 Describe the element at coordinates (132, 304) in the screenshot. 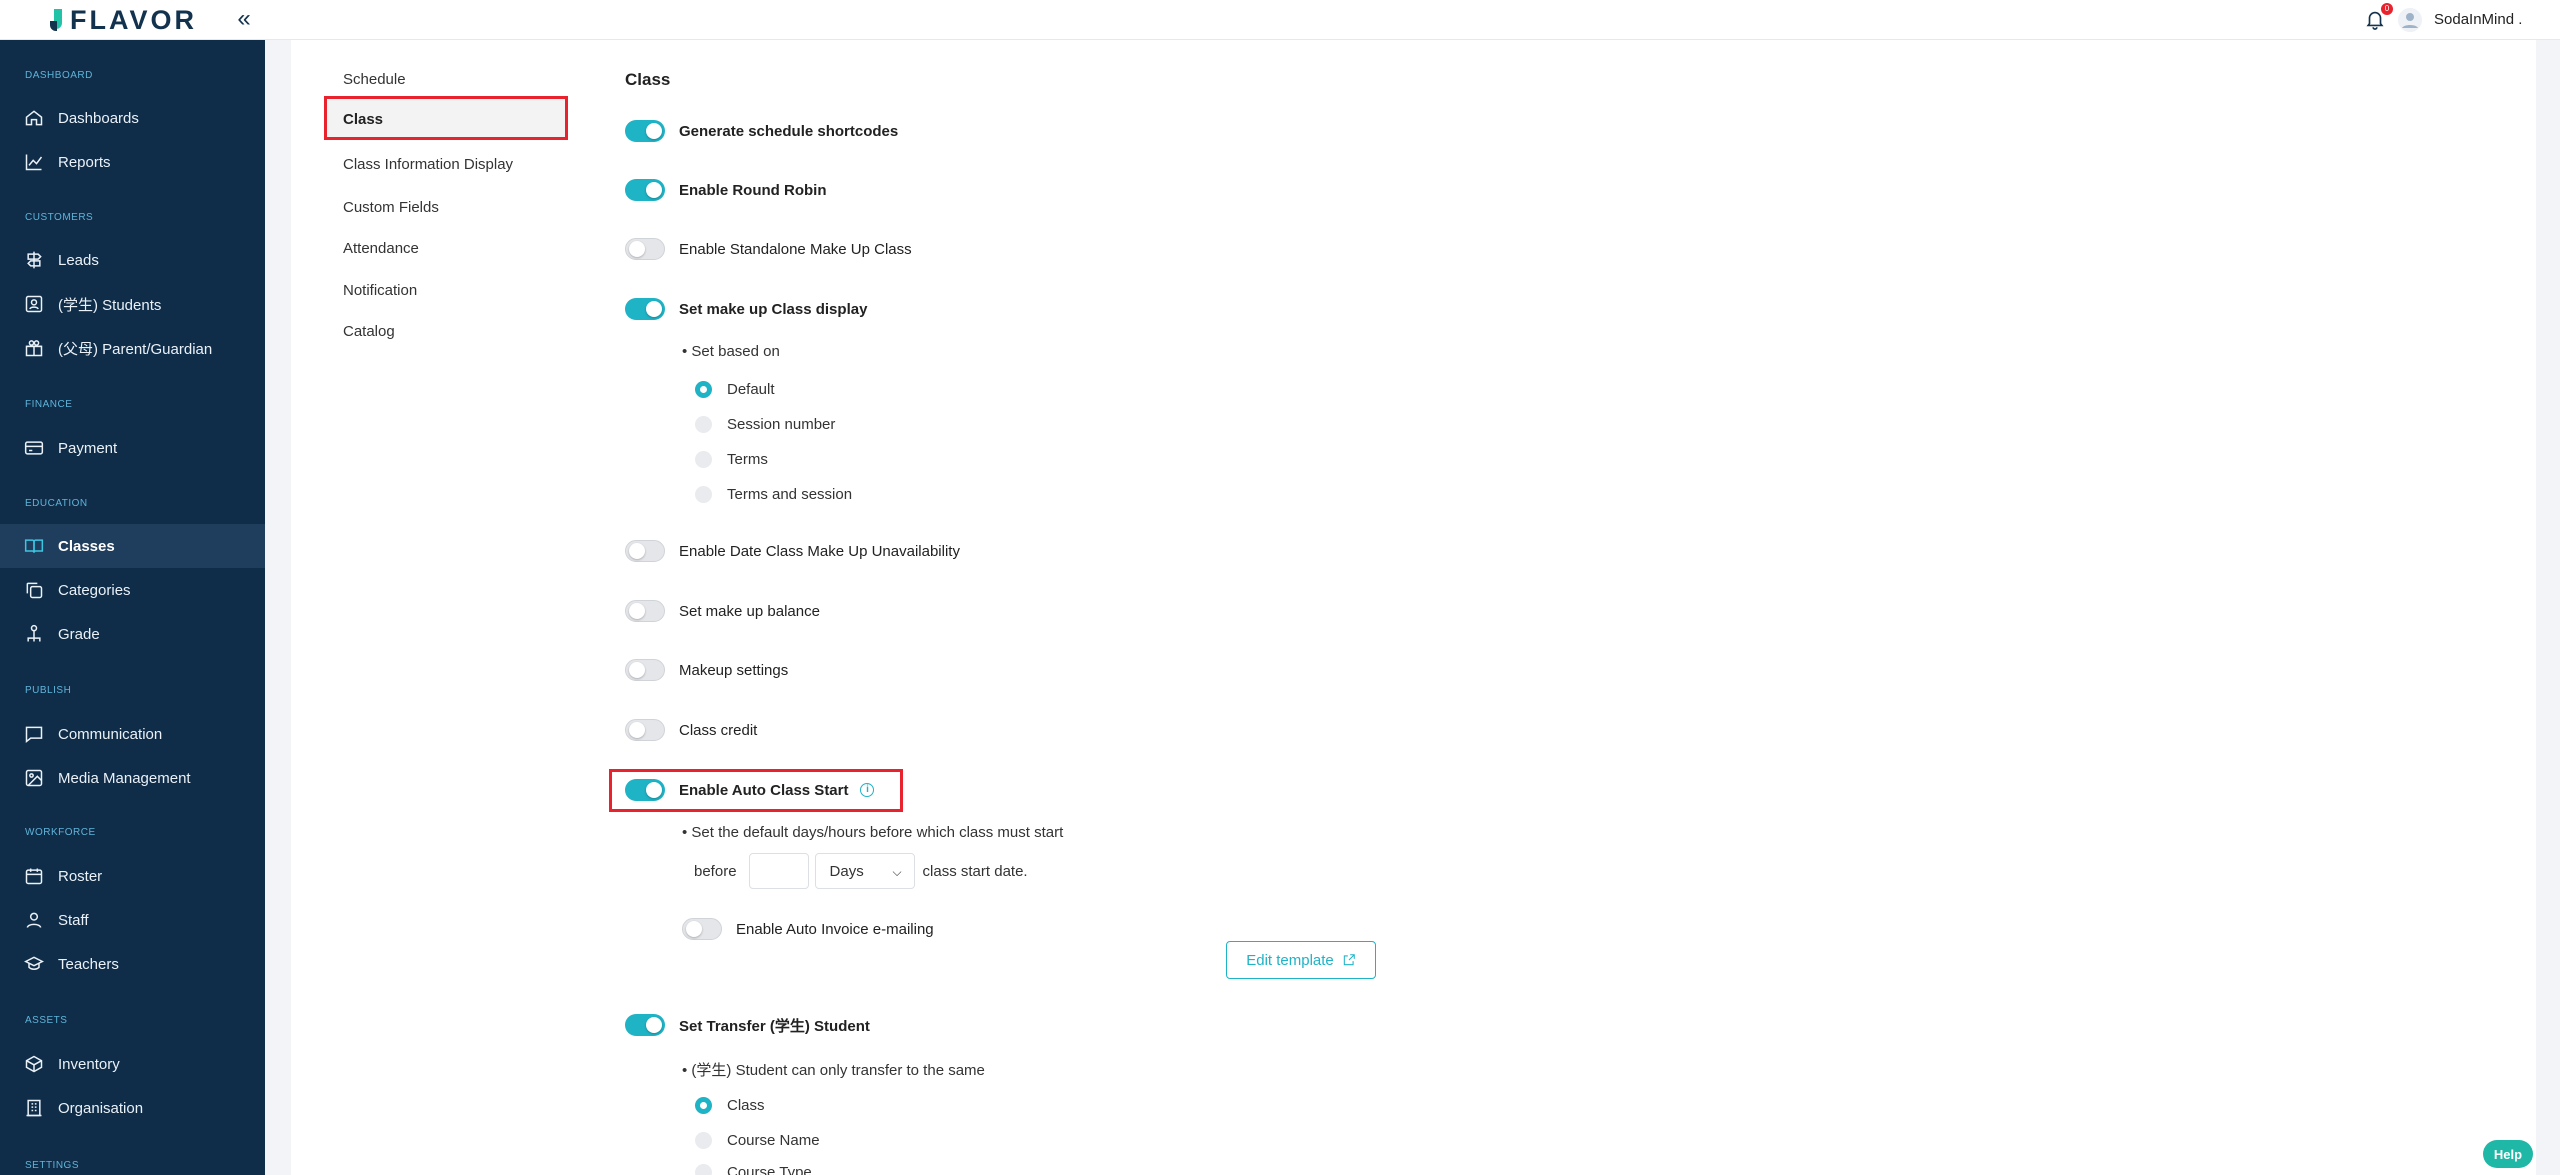

I see `sidebar-item-students: (学生) Students` at that location.